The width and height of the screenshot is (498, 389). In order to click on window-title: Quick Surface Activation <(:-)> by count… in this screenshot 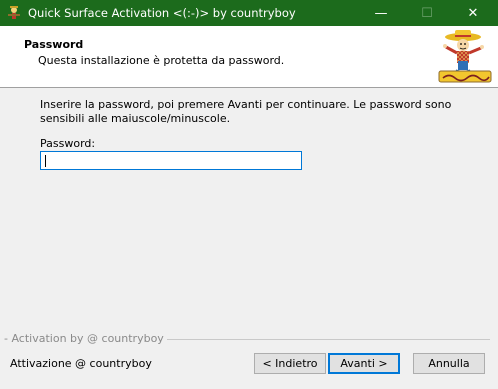, I will do `click(162, 13)`.